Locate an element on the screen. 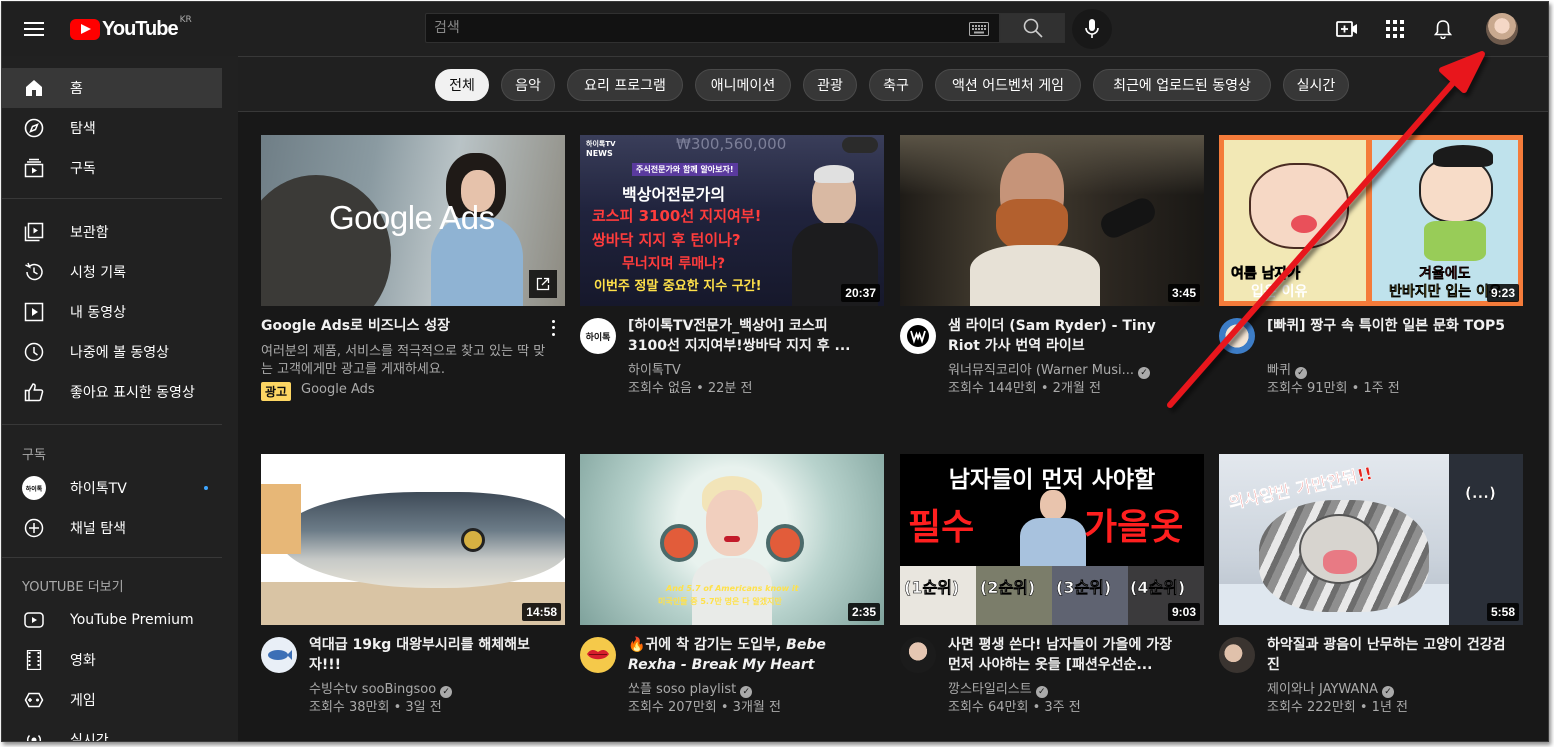  ad-title: Google Ads로 비즈니스 성장 is located at coordinates (401, 326).